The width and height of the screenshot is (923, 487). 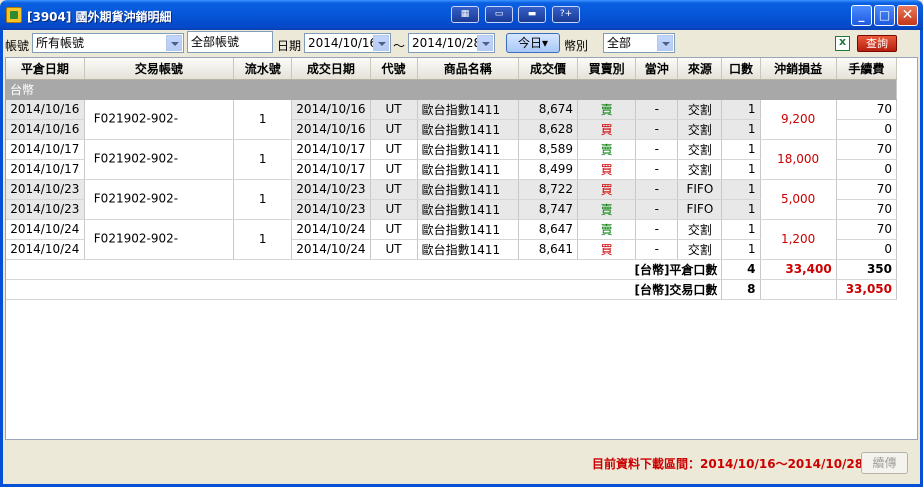 I want to click on cell-close-date: 2014/10/23, so click(x=45, y=189).